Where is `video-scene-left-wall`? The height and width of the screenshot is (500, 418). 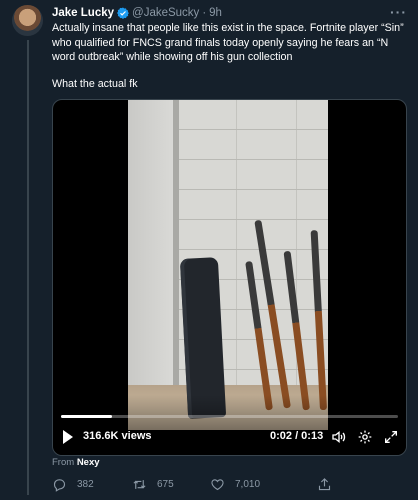 video-scene-left-wall is located at coordinates (152, 265).